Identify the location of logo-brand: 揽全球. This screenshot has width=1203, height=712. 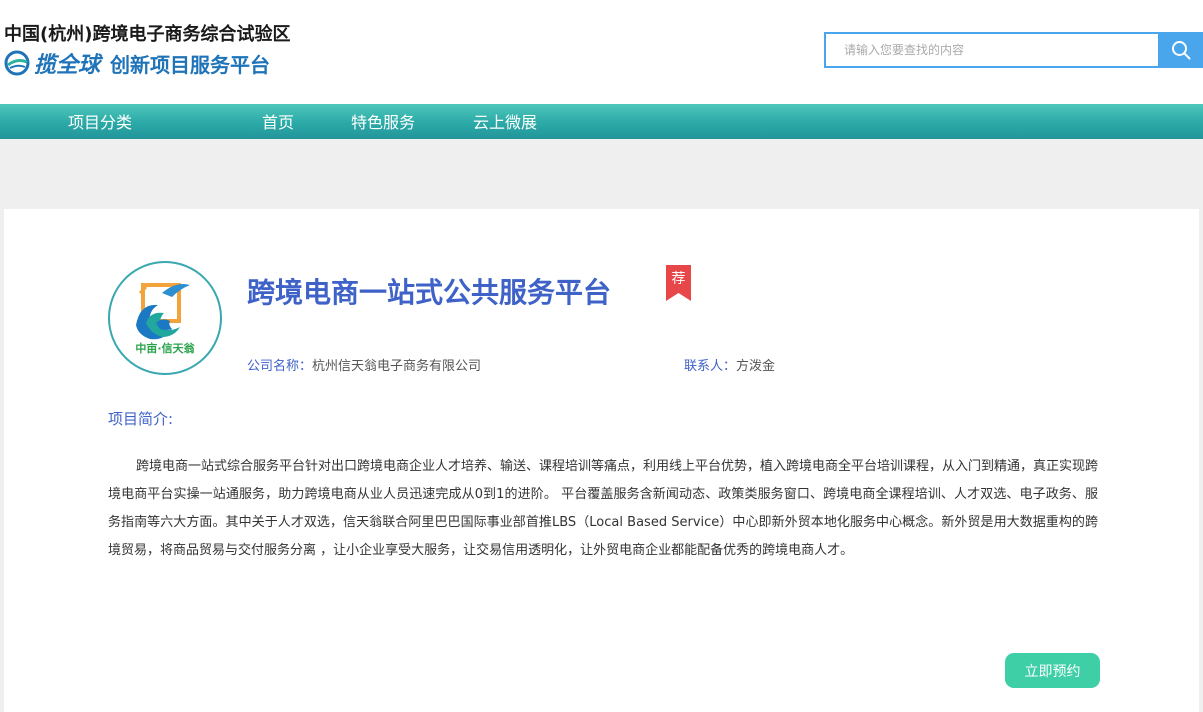
(67, 65).